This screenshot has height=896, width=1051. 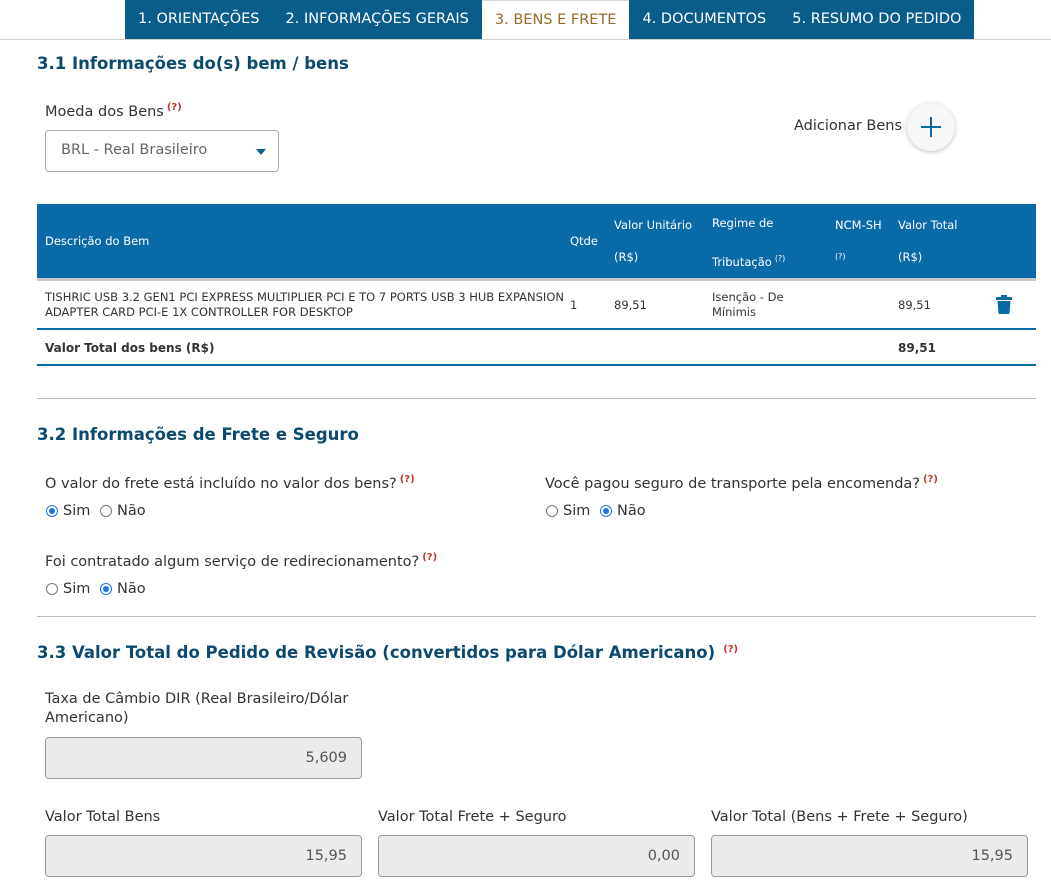 What do you see at coordinates (576, 511) in the screenshot?
I see `insurance-yes-label: Sim` at bounding box center [576, 511].